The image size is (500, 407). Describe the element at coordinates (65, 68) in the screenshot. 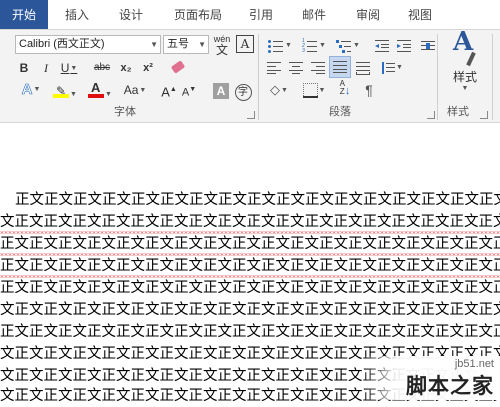

I see `underline-label: U` at that location.